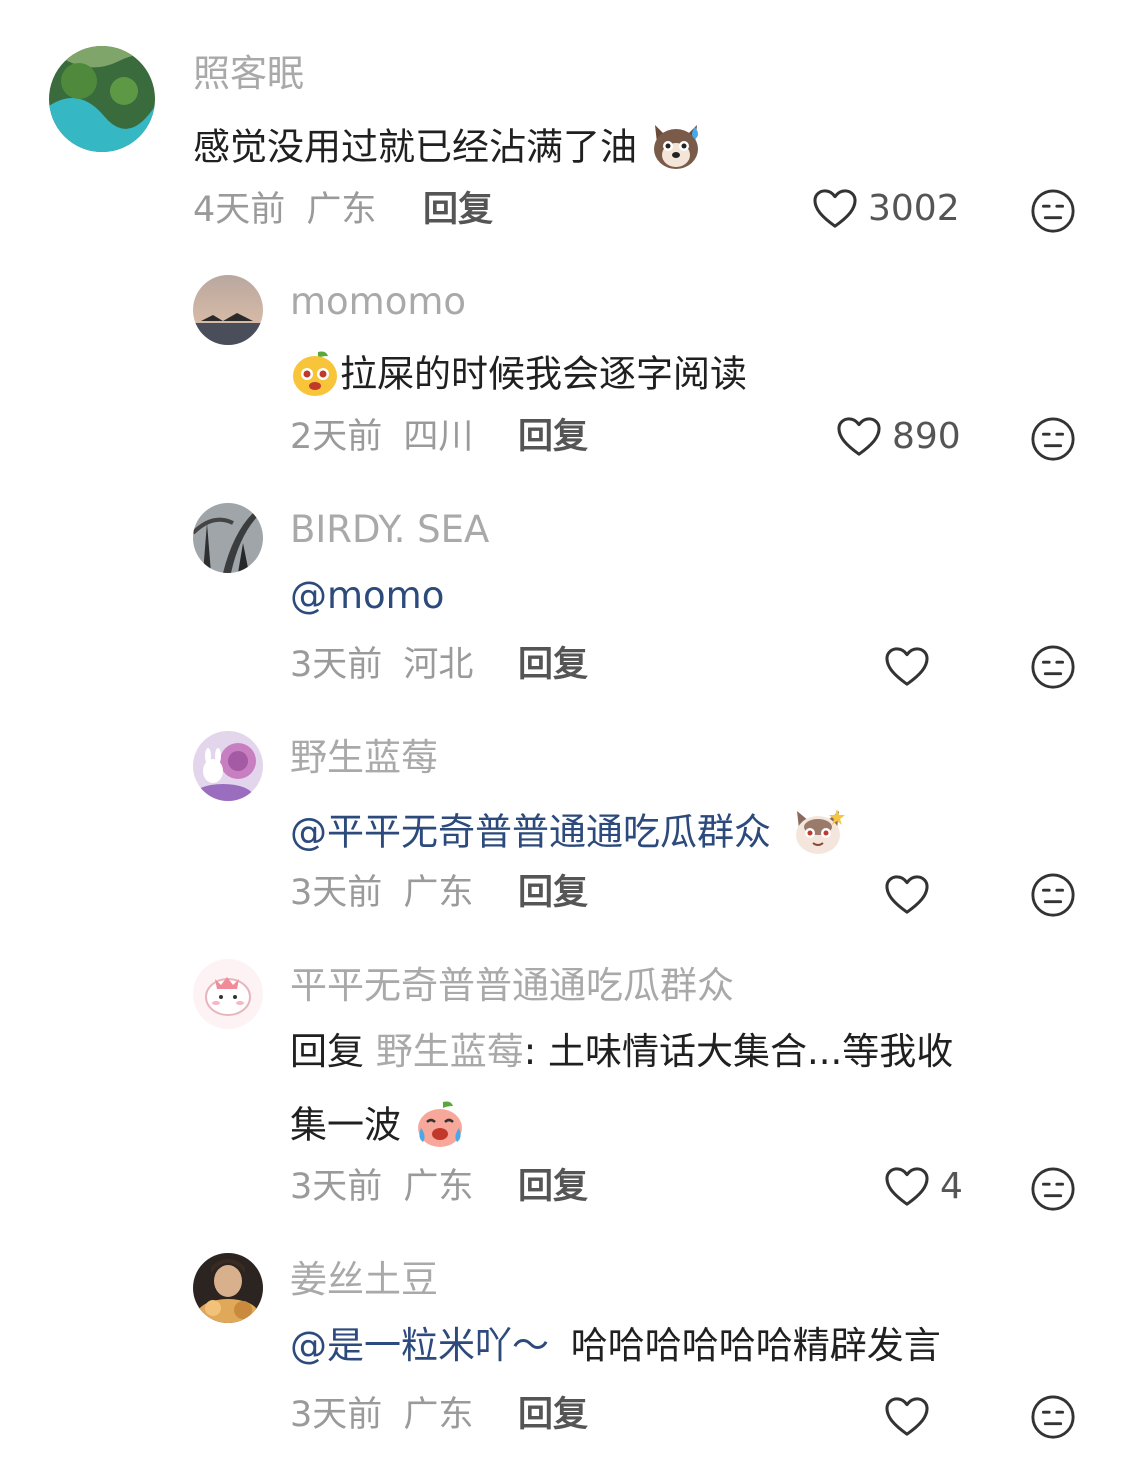 The image size is (1125, 1463). Describe the element at coordinates (818, 834) in the screenshot. I see `cat-wink-emoji` at that location.